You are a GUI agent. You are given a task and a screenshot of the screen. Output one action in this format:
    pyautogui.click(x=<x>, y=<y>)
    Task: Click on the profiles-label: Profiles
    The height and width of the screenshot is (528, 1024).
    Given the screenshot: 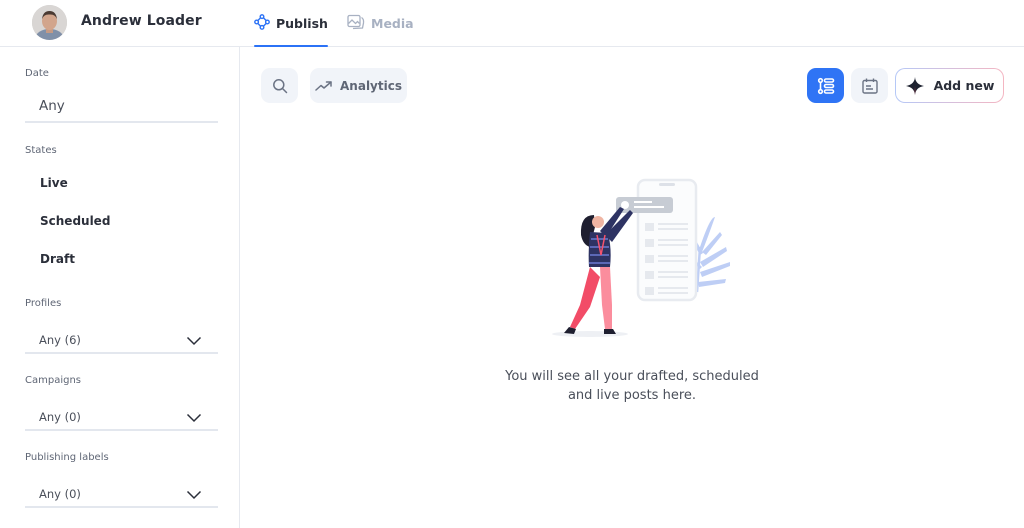 What is the action you would take?
    pyautogui.click(x=43, y=303)
    